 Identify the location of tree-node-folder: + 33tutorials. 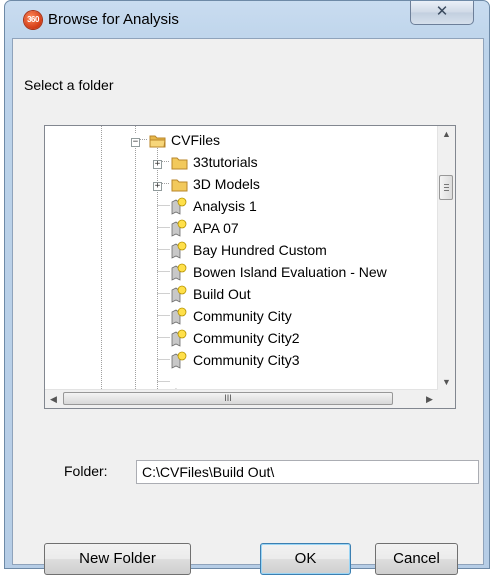
(242, 162).